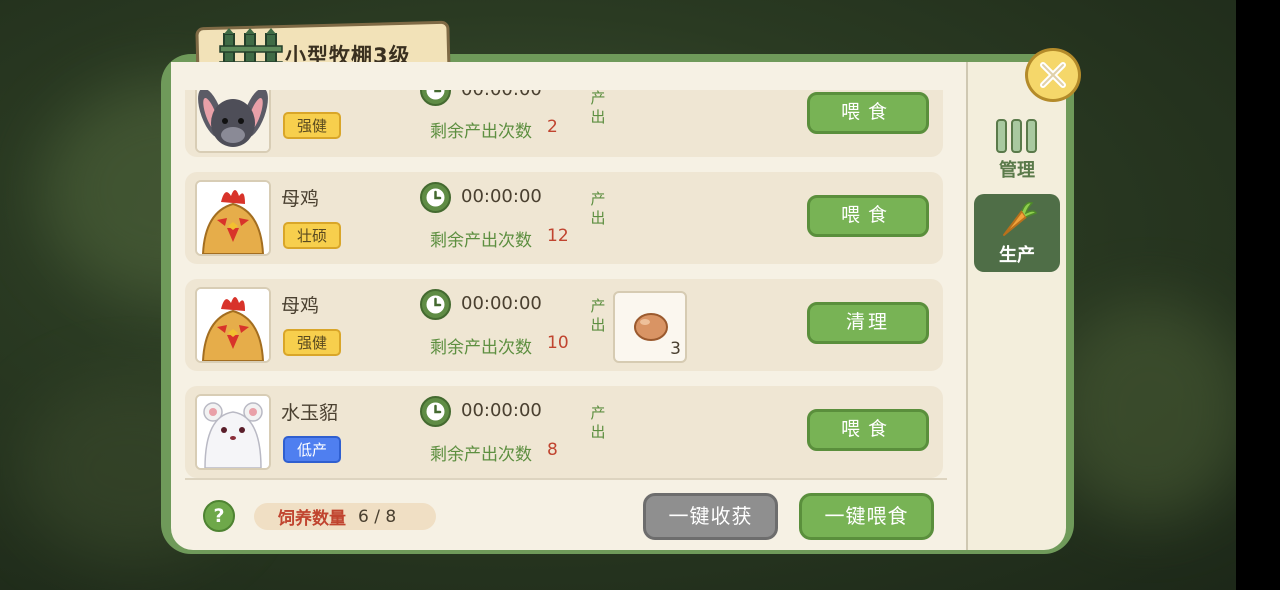 The height and width of the screenshot is (590, 1280). I want to click on close-button, so click(1053, 75).